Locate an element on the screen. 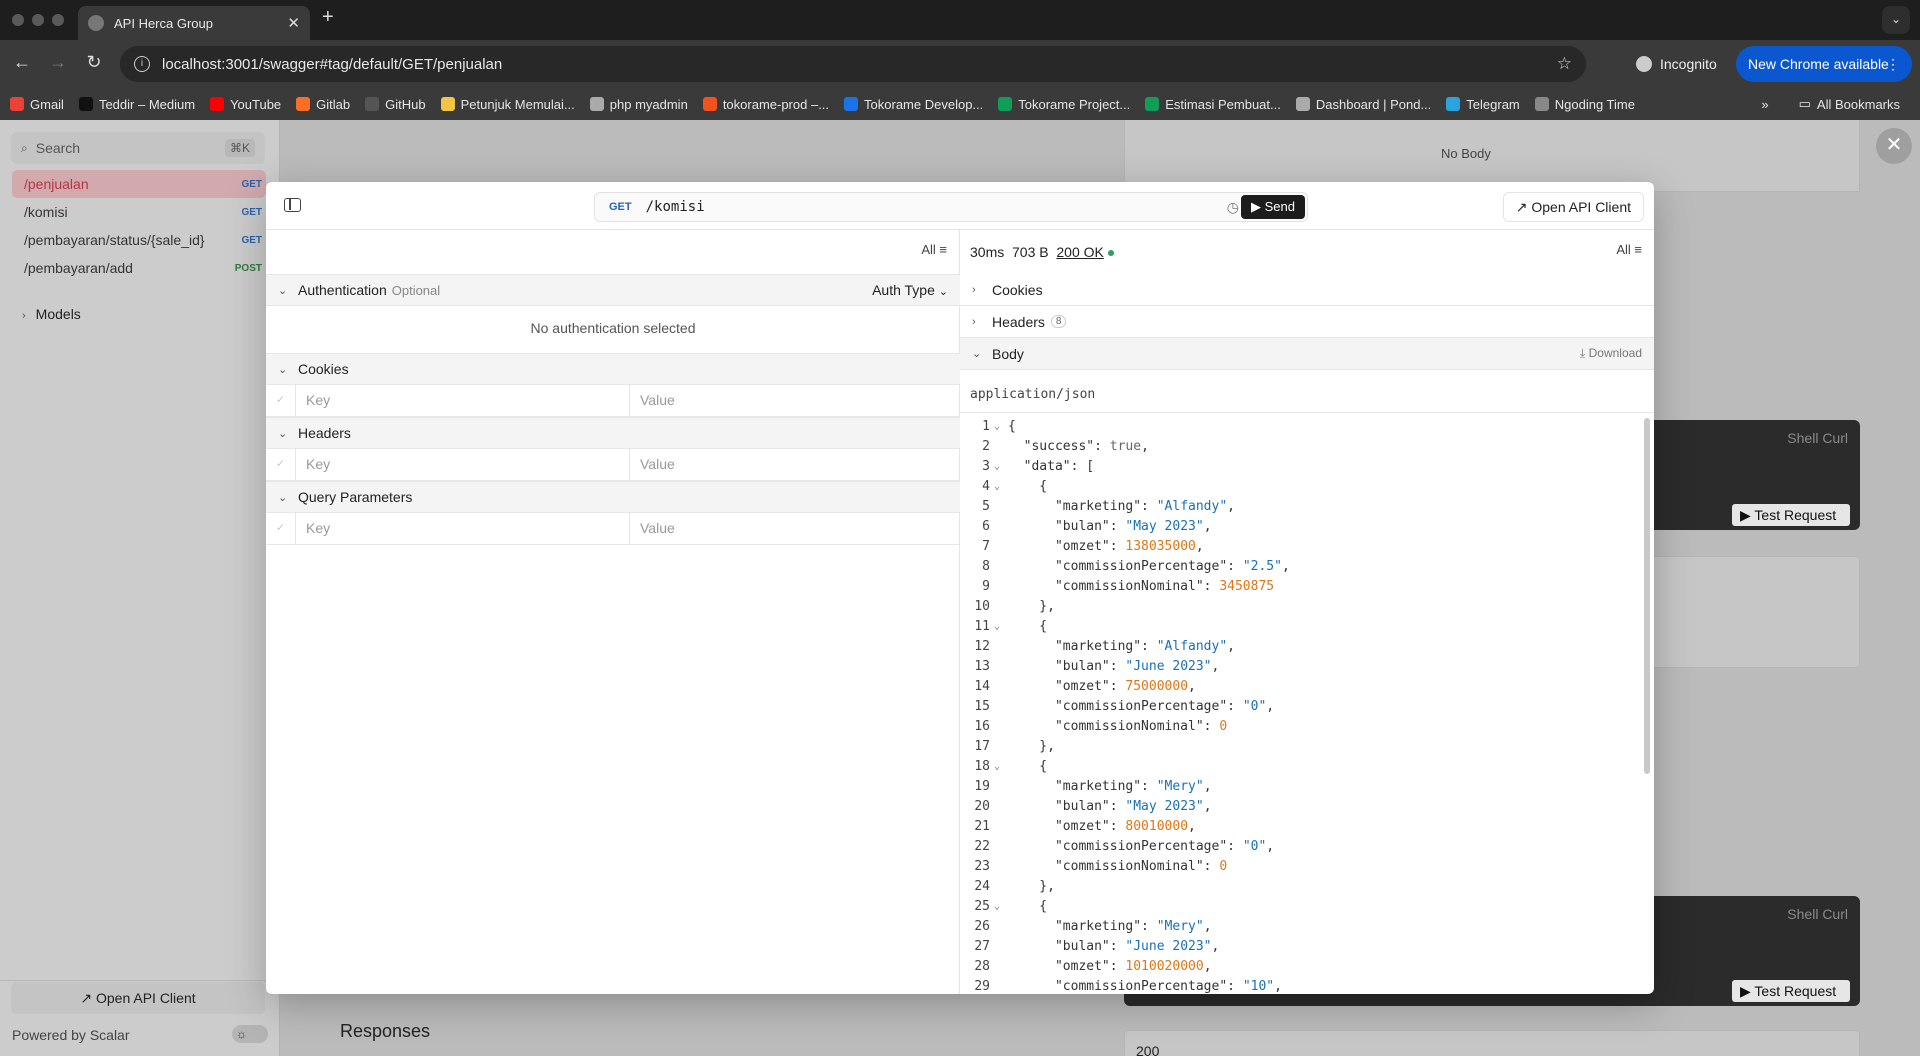 The width and height of the screenshot is (1920, 1056). update-label: New Chrome available is located at coordinates (1818, 64).